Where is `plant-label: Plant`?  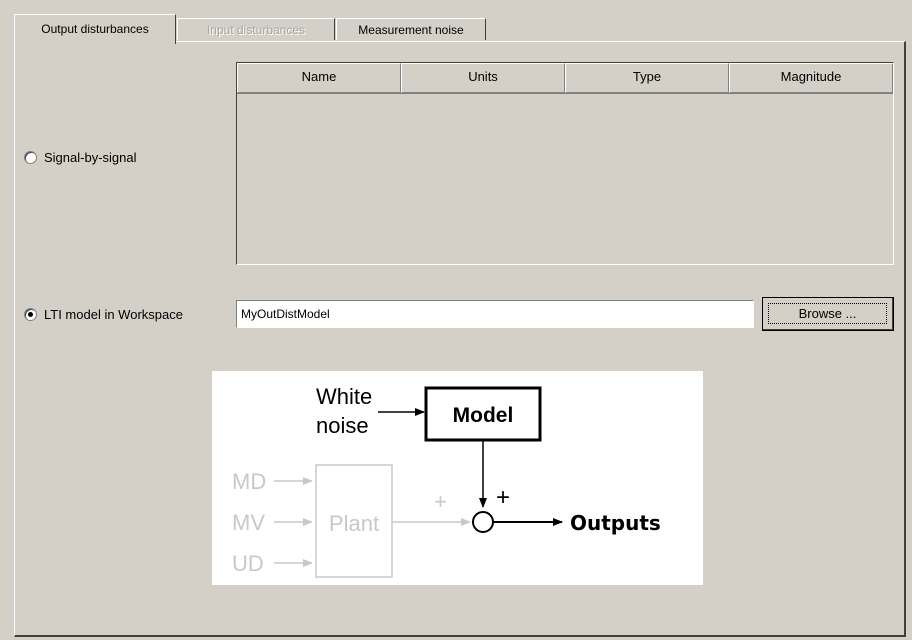
plant-label: Plant is located at coordinates (354, 523).